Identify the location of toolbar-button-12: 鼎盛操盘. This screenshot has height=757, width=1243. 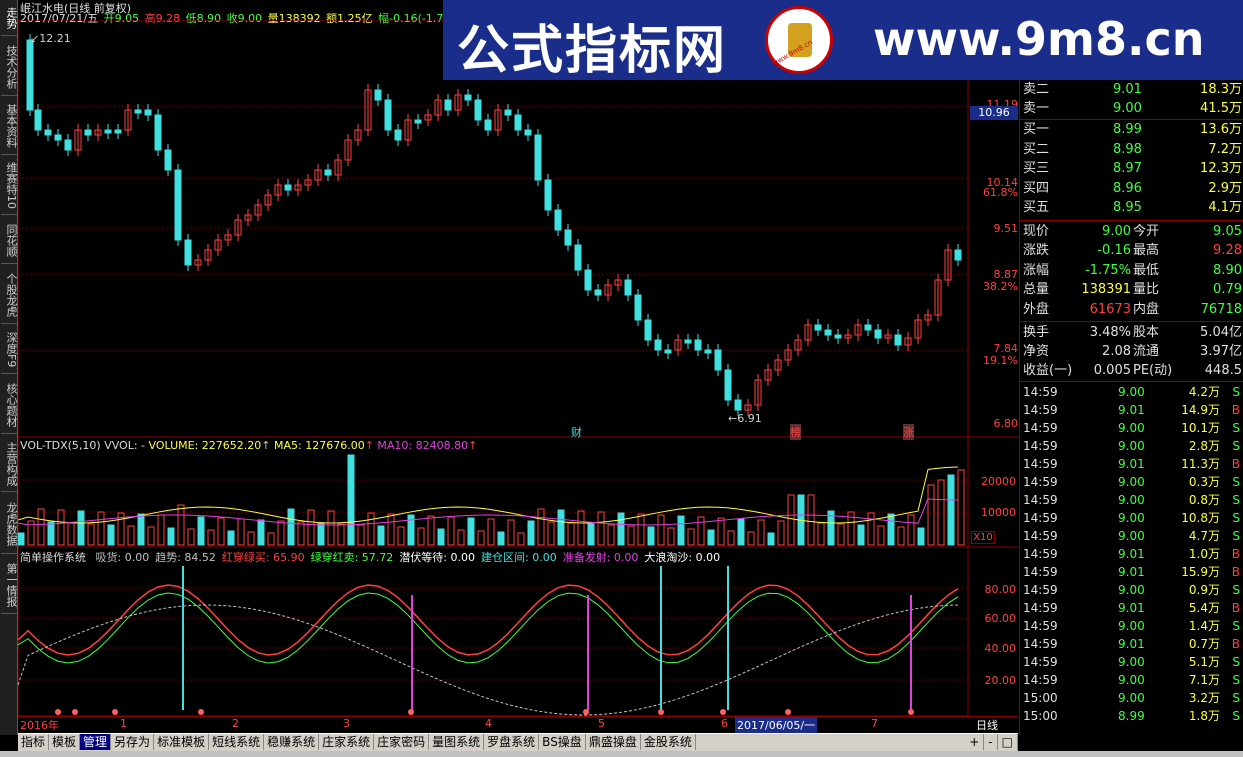
(613, 742).